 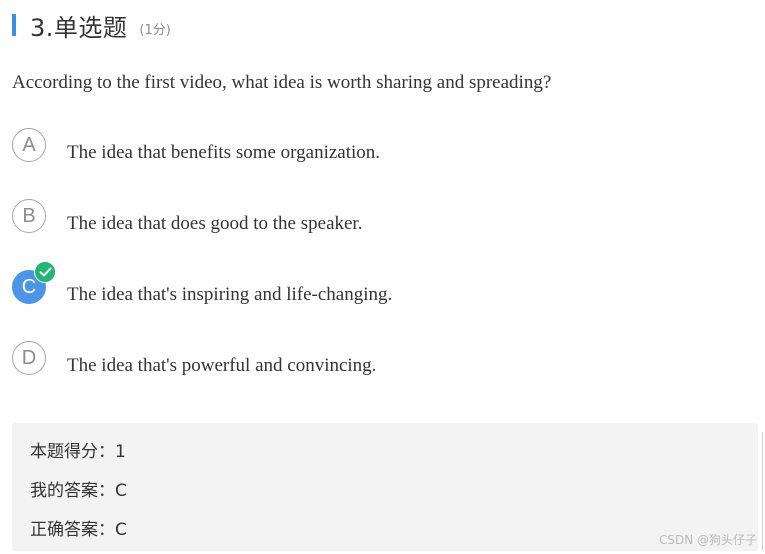 What do you see at coordinates (222, 365) in the screenshot?
I see `option-d-text: The idea that's powerful and convincing.` at bounding box center [222, 365].